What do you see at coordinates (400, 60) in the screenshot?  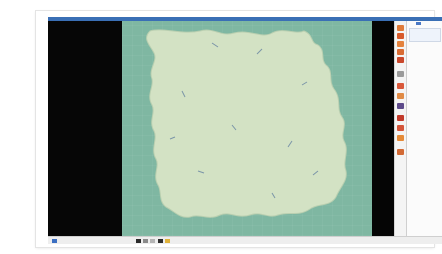 I see `rotate-icon` at bounding box center [400, 60].